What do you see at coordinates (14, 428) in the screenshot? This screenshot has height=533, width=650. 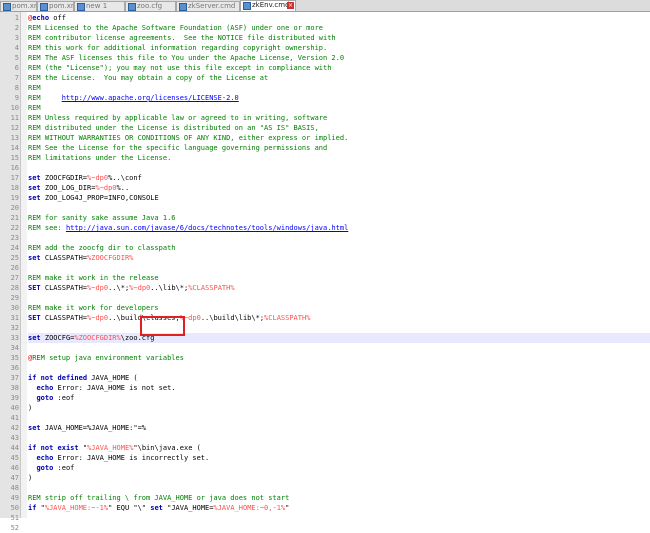 I see `line-number: 42` at bounding box center [14, 428].